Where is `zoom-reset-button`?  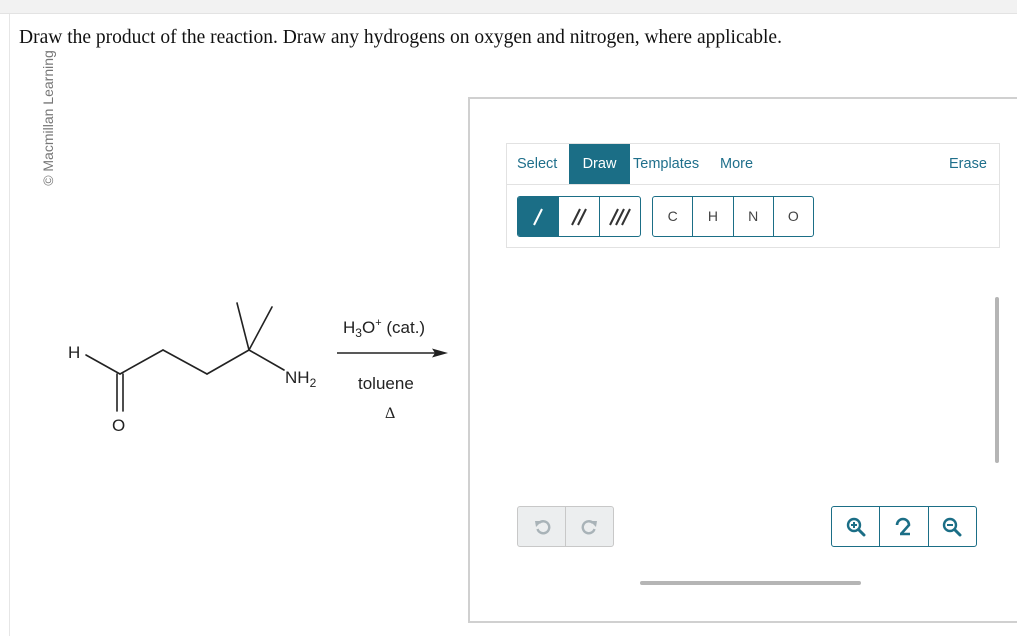
zoom-reset-button is located at coordinates (904, 526).